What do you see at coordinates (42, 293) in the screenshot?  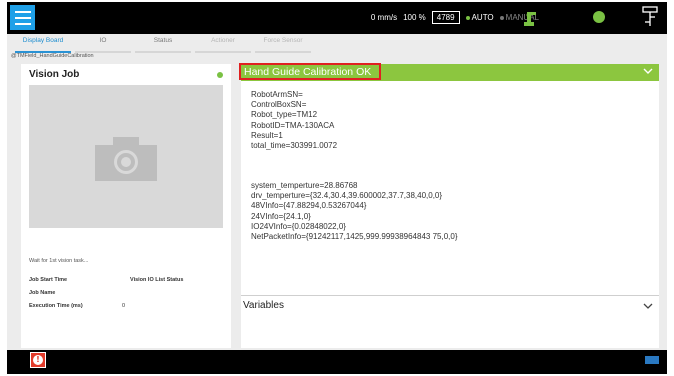 I see `job-name-label: Job Name` at bounding box center [42, 293].